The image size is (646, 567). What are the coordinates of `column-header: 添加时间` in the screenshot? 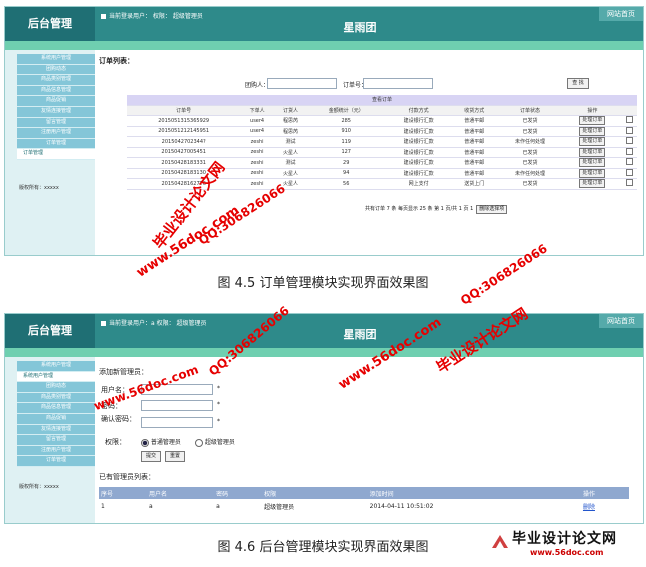 It's located at (474, 493).